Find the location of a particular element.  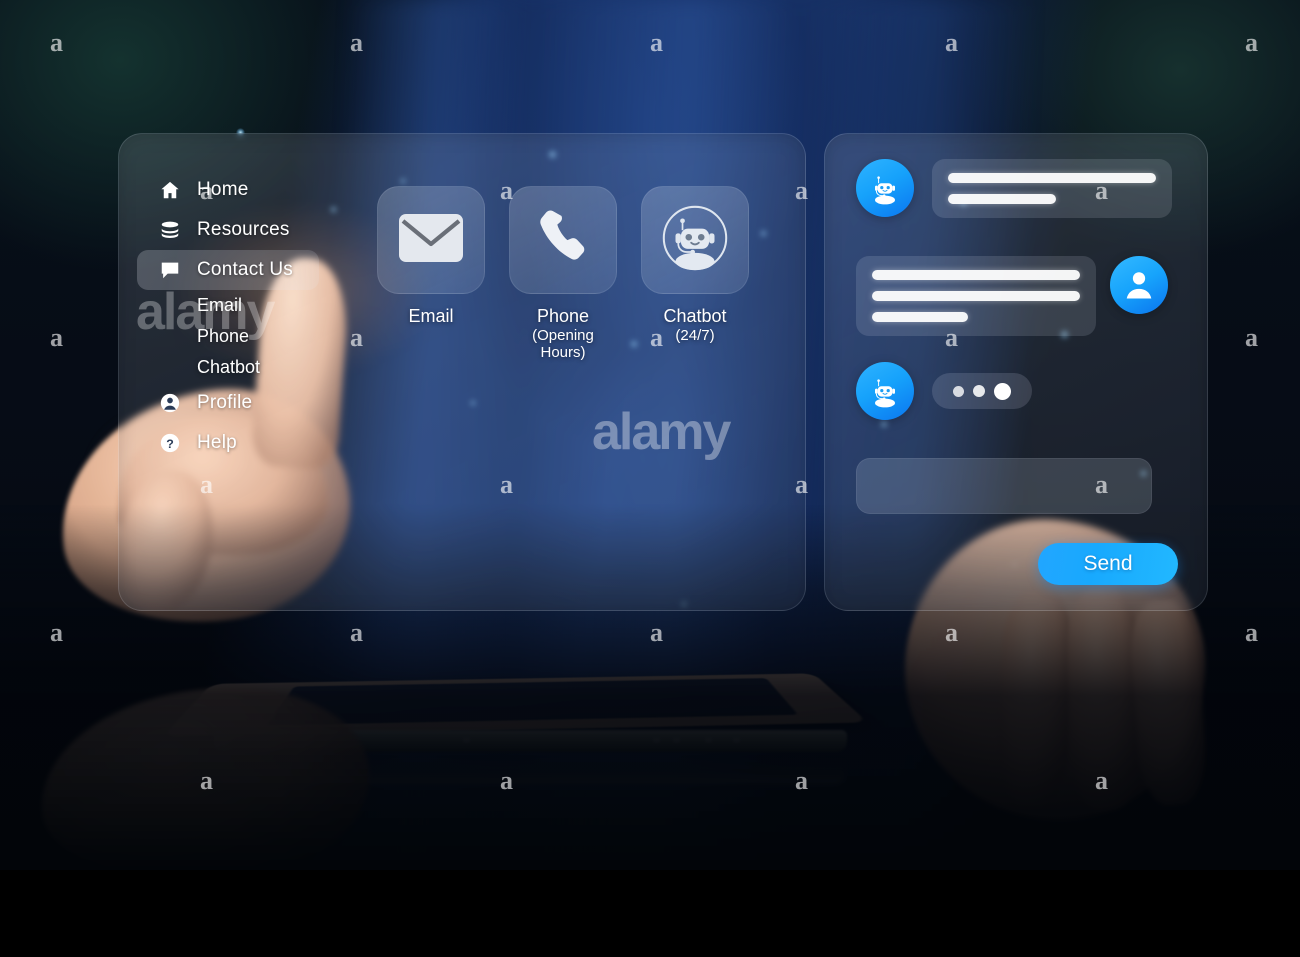

user-avatar-icon is located at coordinates (1139, 285).